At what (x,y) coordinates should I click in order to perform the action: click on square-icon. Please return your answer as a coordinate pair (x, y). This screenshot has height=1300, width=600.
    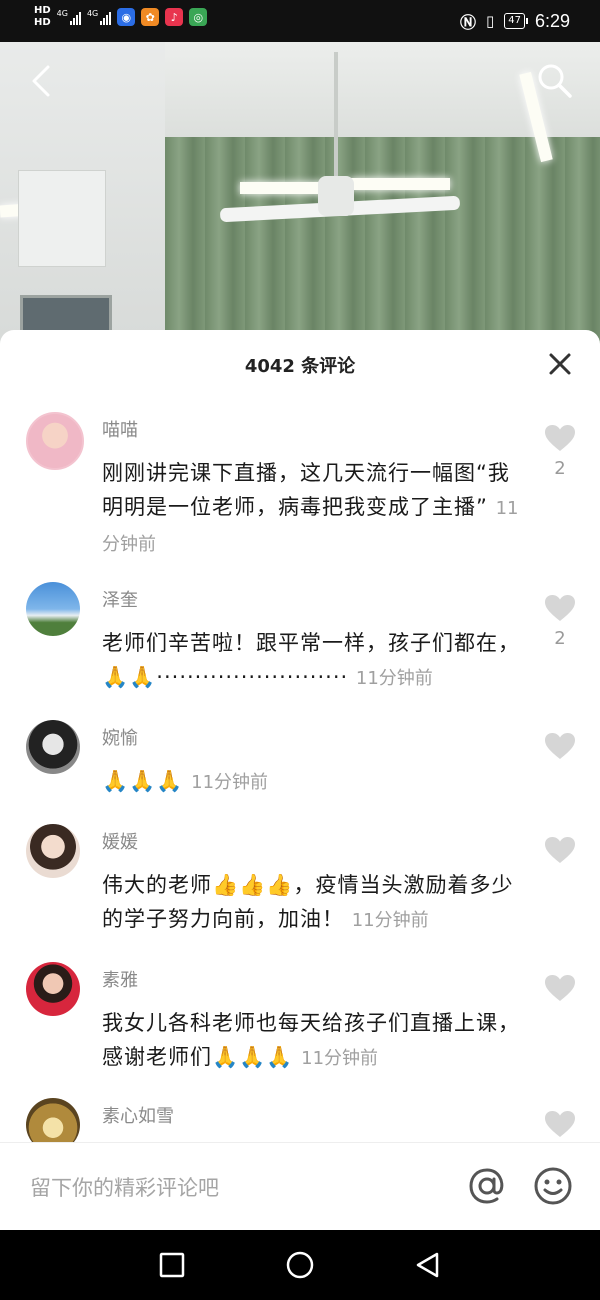
    Looking at the image, I should click on (172, 1265).